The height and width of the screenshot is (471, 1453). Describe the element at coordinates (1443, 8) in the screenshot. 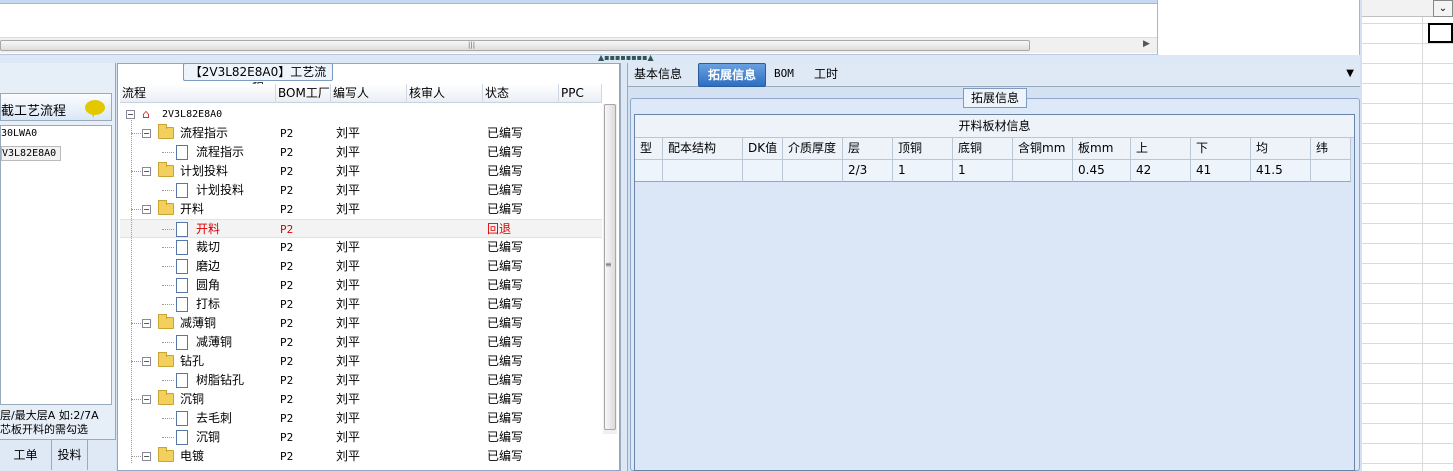

I see `chevron-down-icon: ⌄` at that location.